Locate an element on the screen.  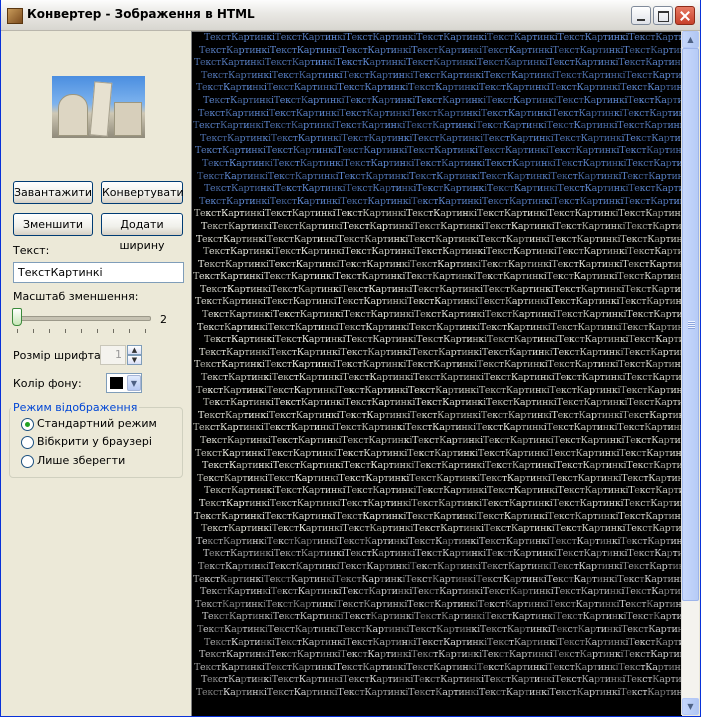
radio-standard is located at coordinates (27, 424).